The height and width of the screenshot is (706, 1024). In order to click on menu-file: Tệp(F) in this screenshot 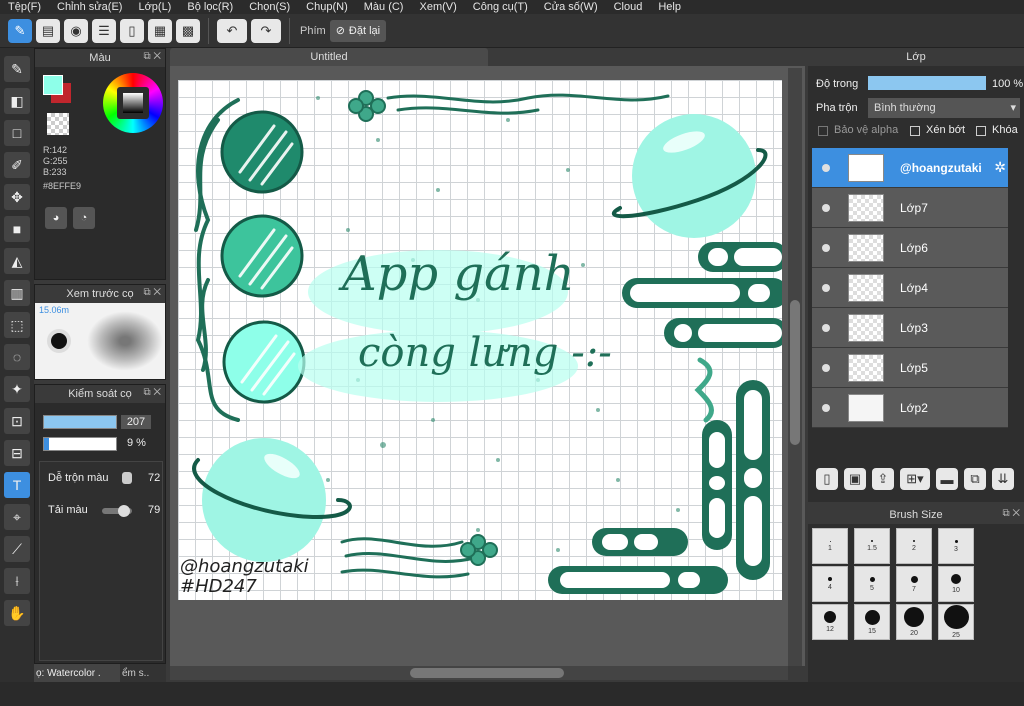, I will do `click(24, 7)`.